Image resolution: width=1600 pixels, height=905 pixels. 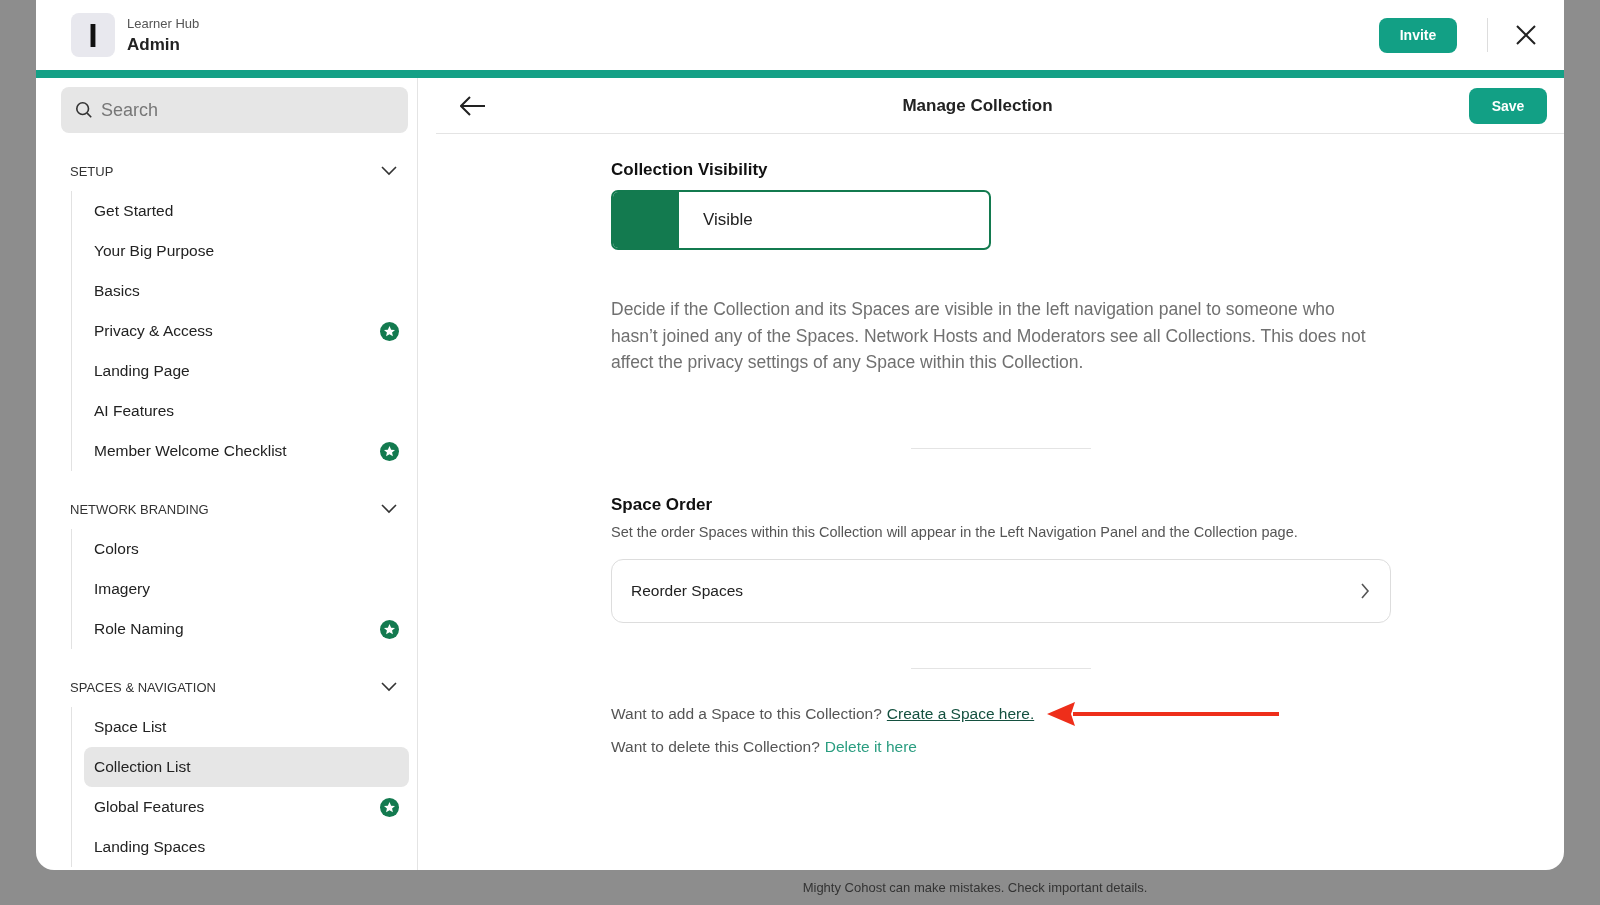 What do you see at coordinates (246, 411) in the screenshot?
I see `sidebar-item: AI Features` at bounding box center [246, 411].